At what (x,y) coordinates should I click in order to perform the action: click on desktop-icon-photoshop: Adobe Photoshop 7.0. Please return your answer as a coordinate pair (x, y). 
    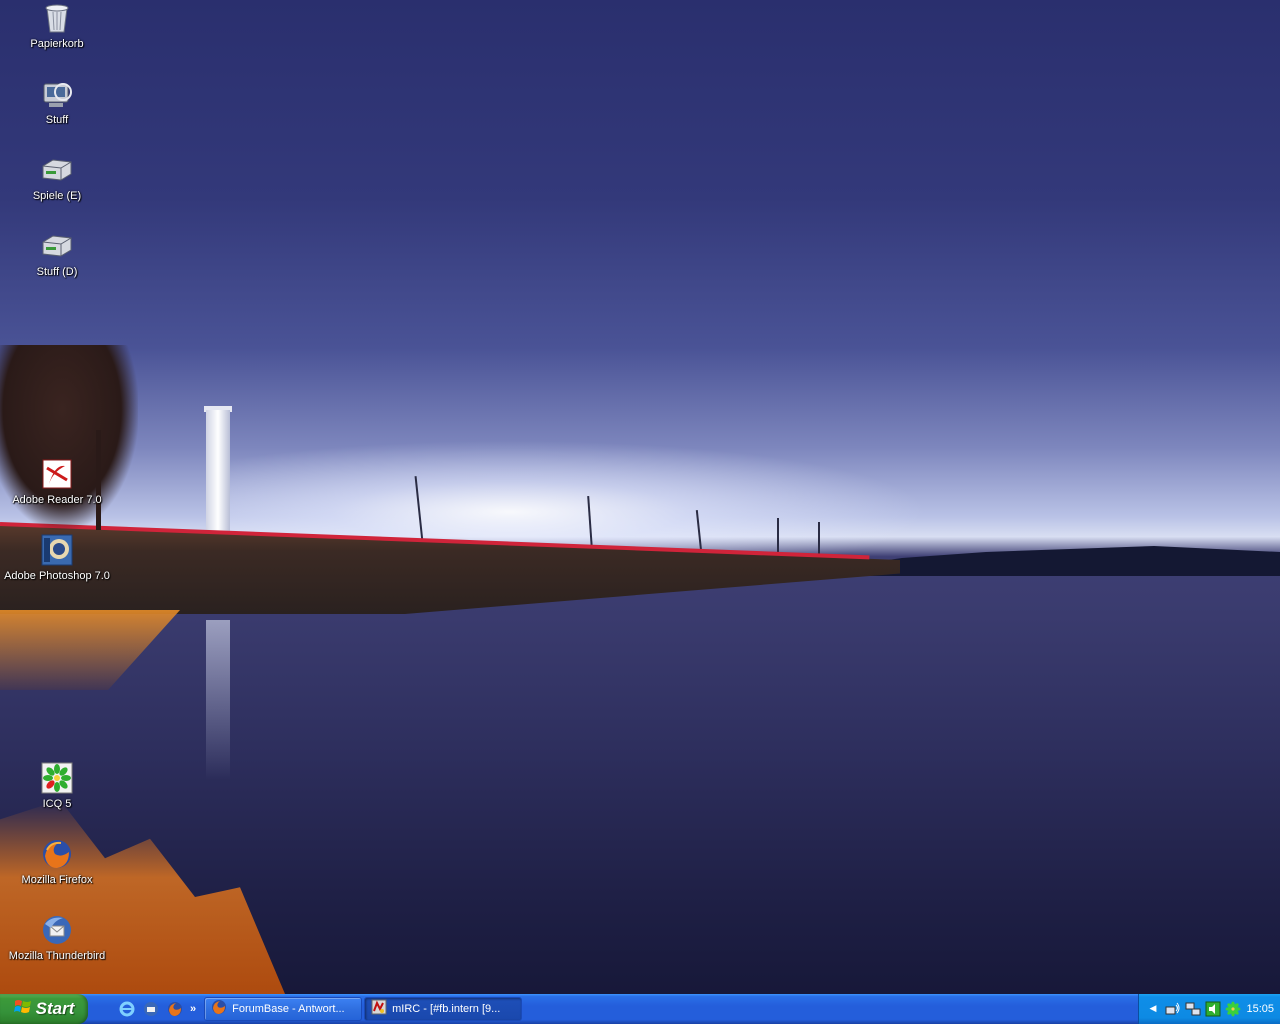
    Looking at the image, I should click on (57, 558).